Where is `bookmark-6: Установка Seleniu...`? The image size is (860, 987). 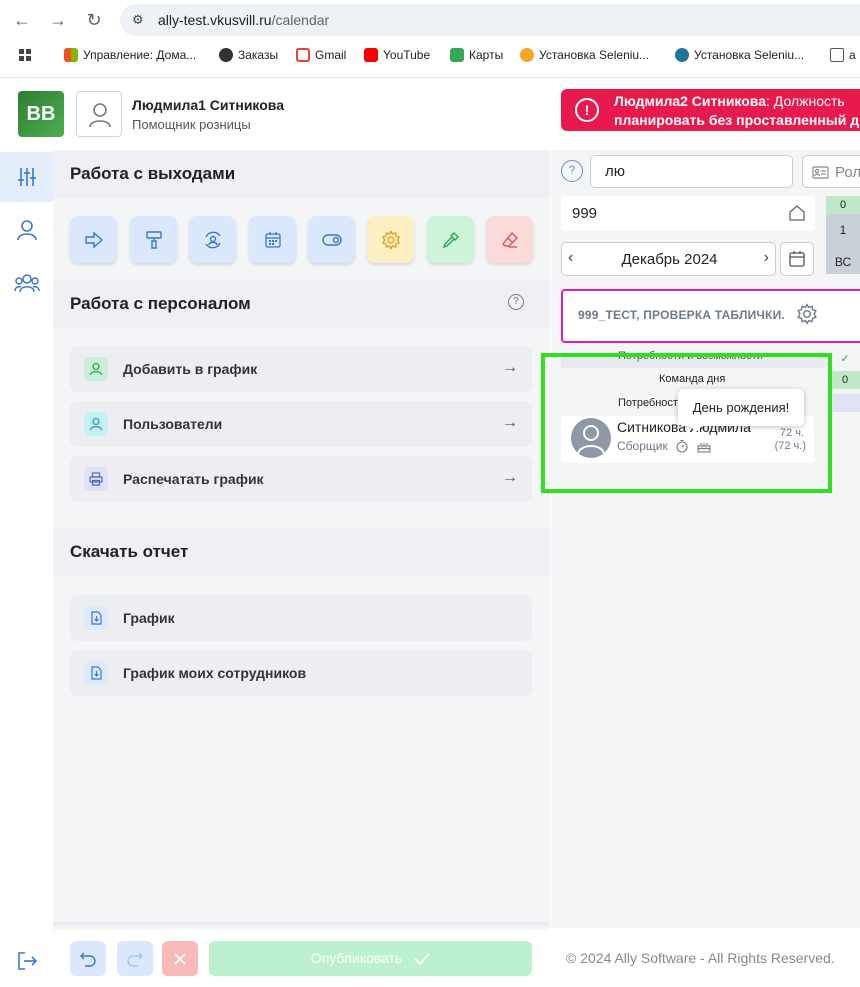
bookmark-6: Установка Seleniu... is located at coordinates (739, 55).